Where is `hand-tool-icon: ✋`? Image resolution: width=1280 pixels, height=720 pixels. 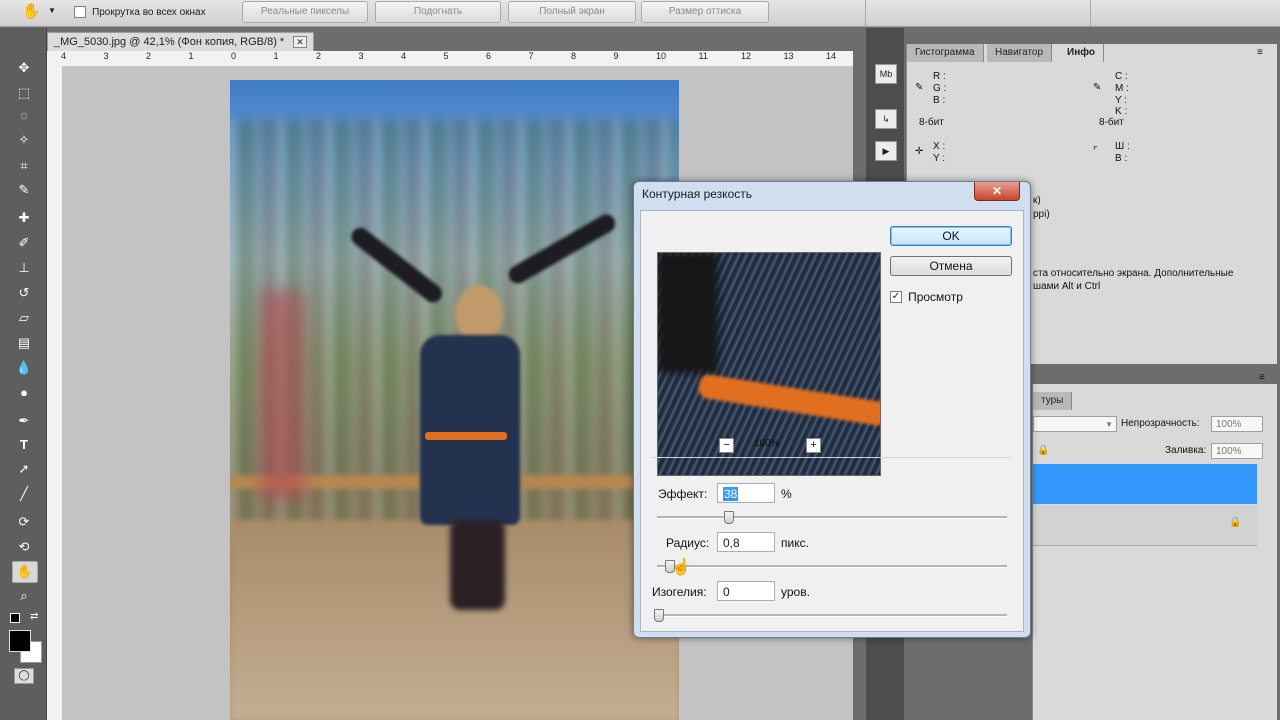 hand-tool-icon: ✋ is located at coordinates (31, 11).